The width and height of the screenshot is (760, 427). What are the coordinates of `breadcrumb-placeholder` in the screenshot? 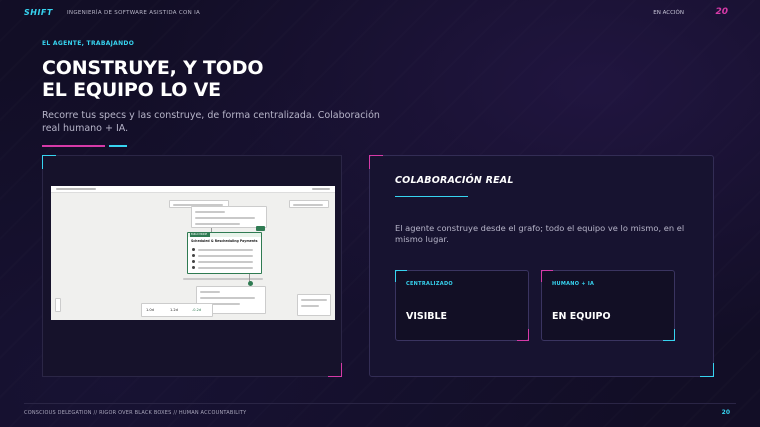 It's located at (76, 189).